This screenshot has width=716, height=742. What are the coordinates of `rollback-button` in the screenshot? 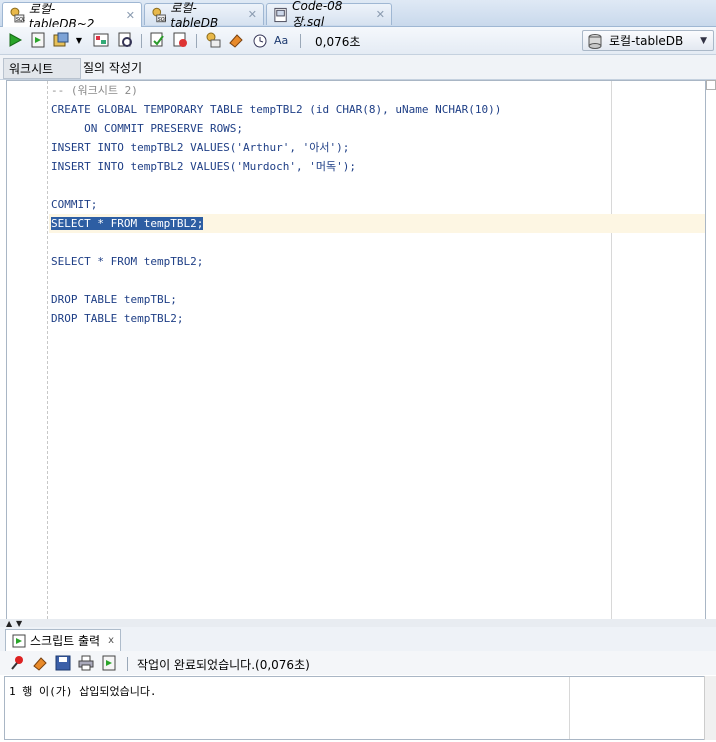 It's located at (180, 40).